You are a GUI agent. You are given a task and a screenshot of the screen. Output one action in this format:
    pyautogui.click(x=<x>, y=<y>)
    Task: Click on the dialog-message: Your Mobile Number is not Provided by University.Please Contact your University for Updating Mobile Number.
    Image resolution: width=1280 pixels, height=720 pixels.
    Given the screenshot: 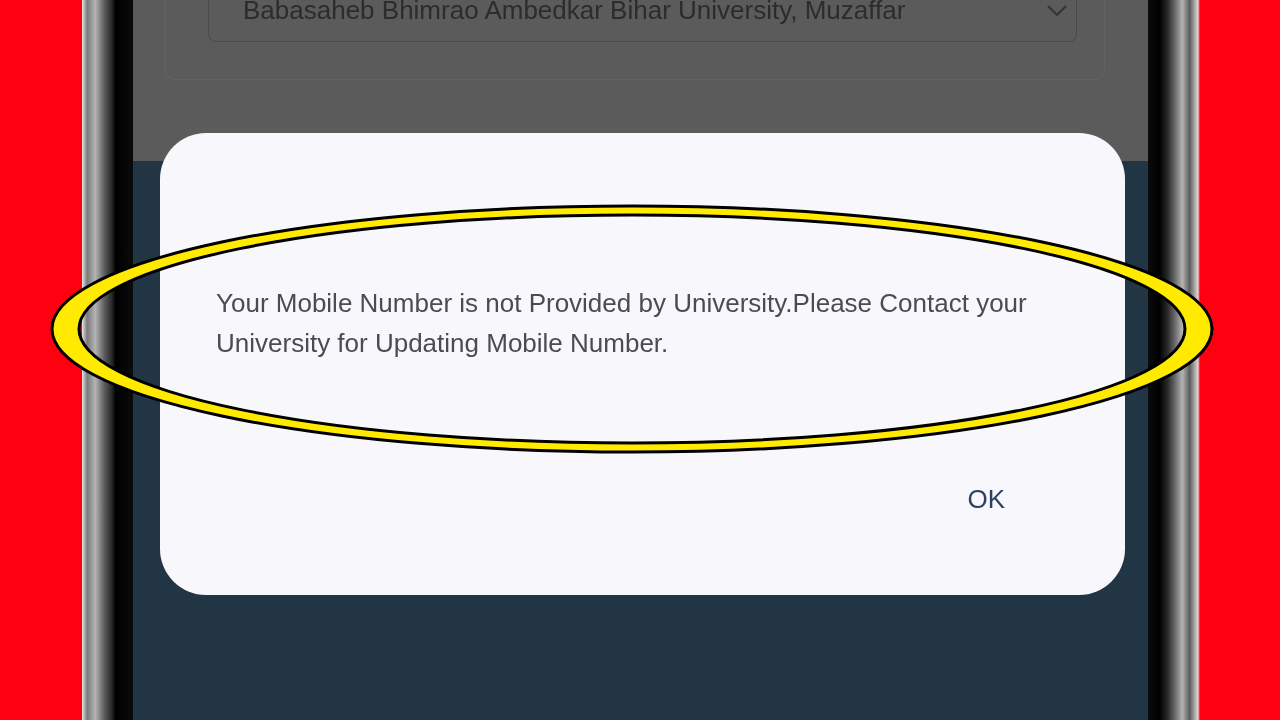 What is the action you would take?
    pyautogui.click(x=622, y=323)
    